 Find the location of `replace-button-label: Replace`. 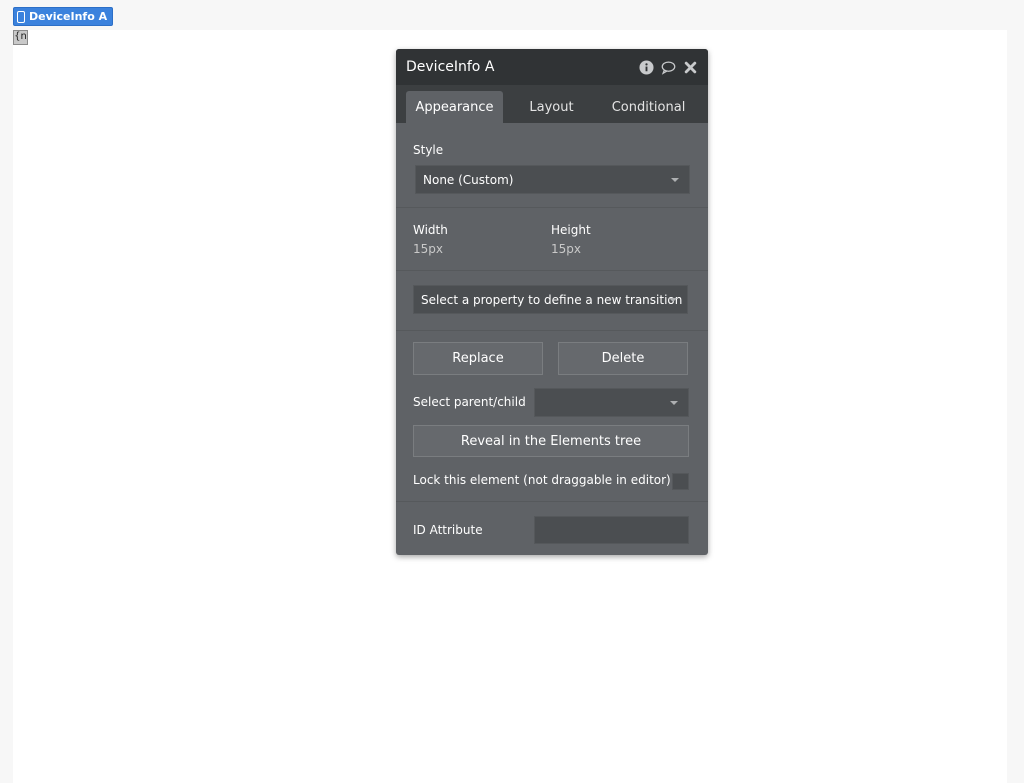

replace-button-label: Replace is located at coordinates (478, 358).